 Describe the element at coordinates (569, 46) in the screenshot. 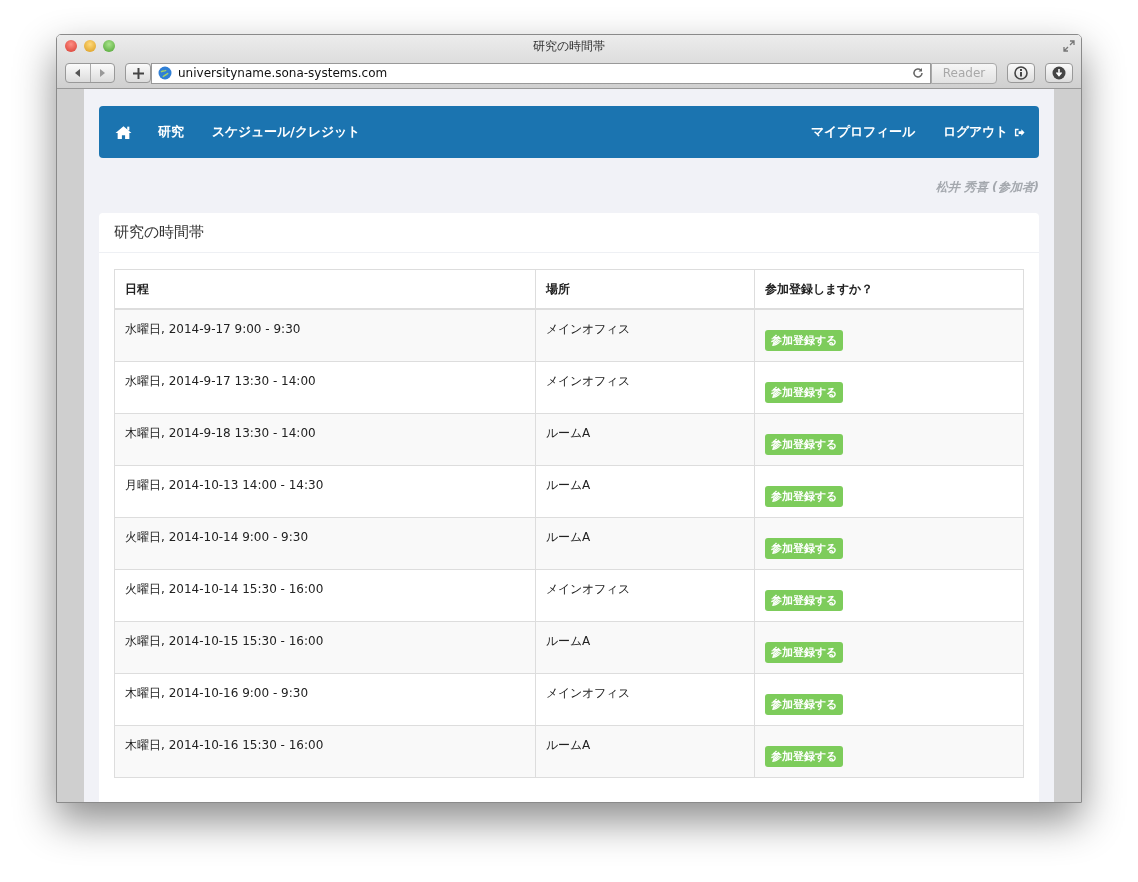

I see `window-title: 研究の時間帯` at that location.